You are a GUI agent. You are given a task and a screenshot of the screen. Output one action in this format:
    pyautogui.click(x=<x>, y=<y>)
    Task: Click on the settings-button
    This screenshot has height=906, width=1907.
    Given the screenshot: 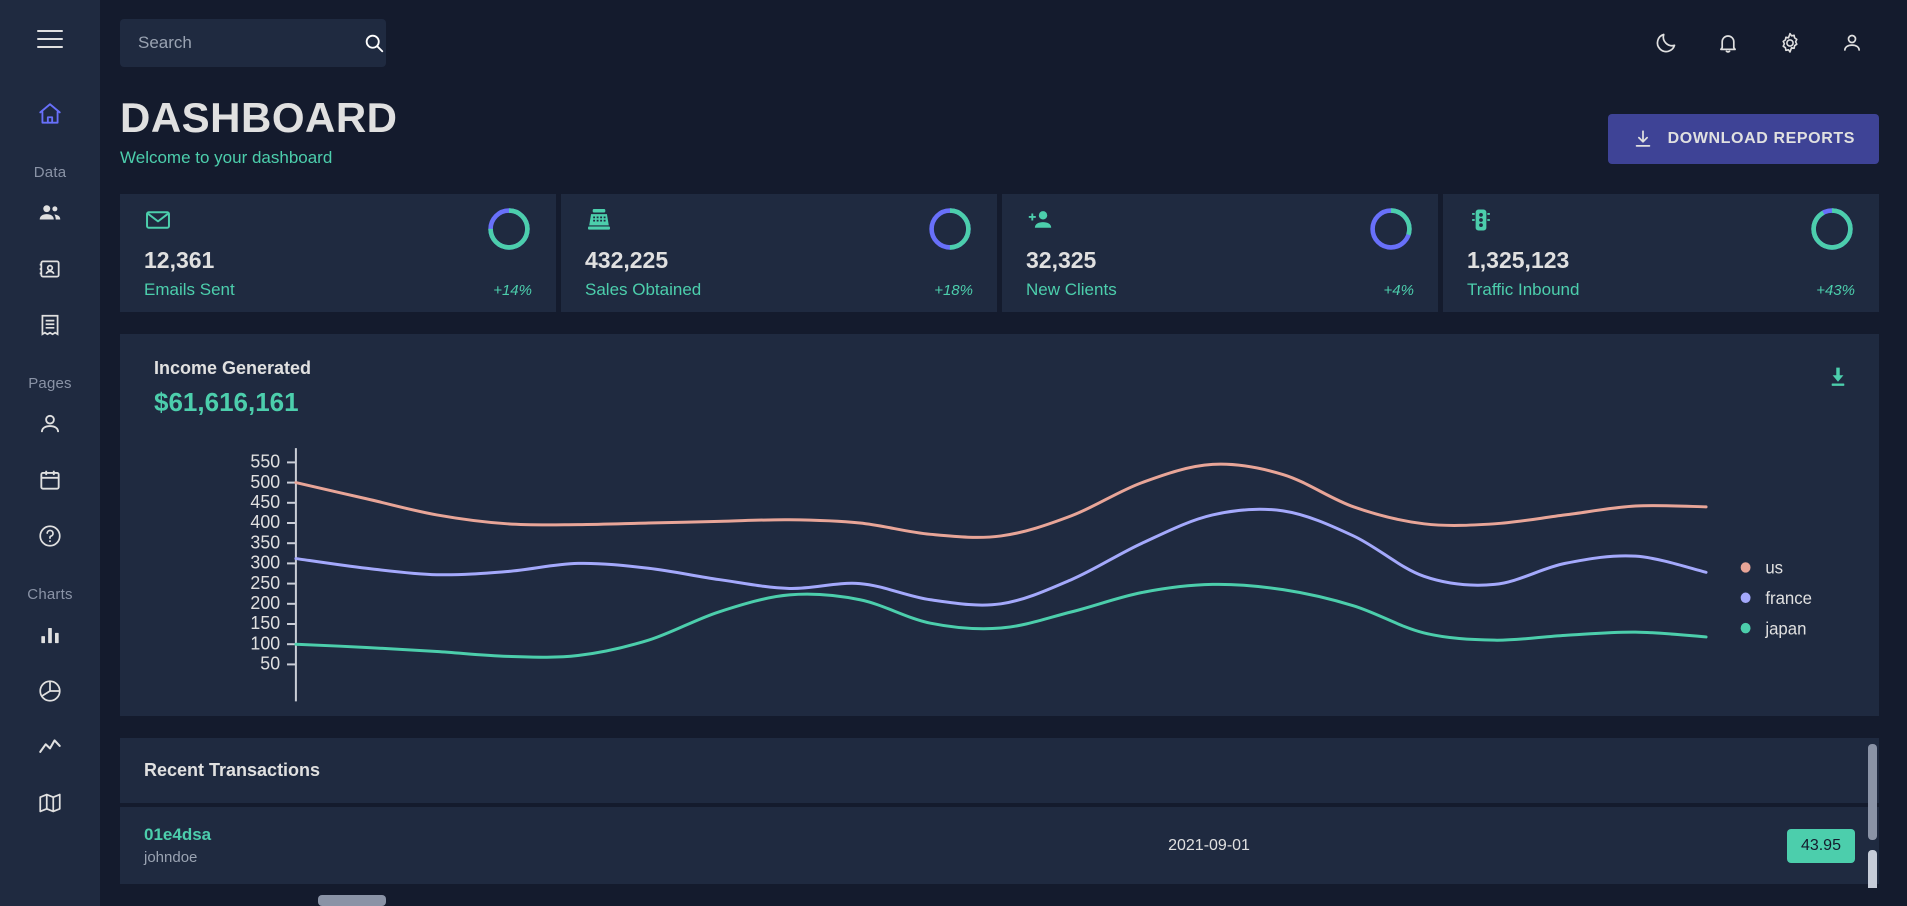 What is the action you would take?
    pyautogui.click(x=1790, y=43)
    